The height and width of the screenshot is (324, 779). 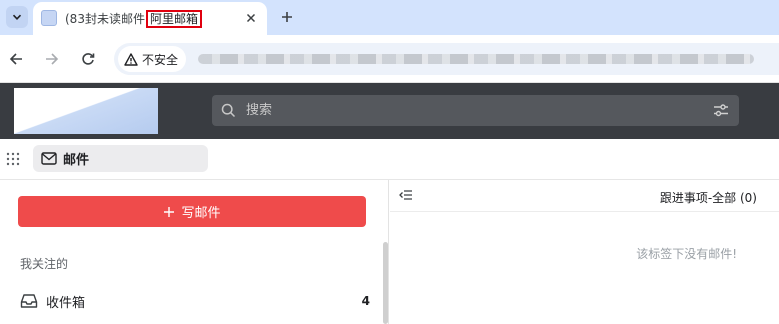 I want to click on inbox-icon, so click(x=29, y=301).